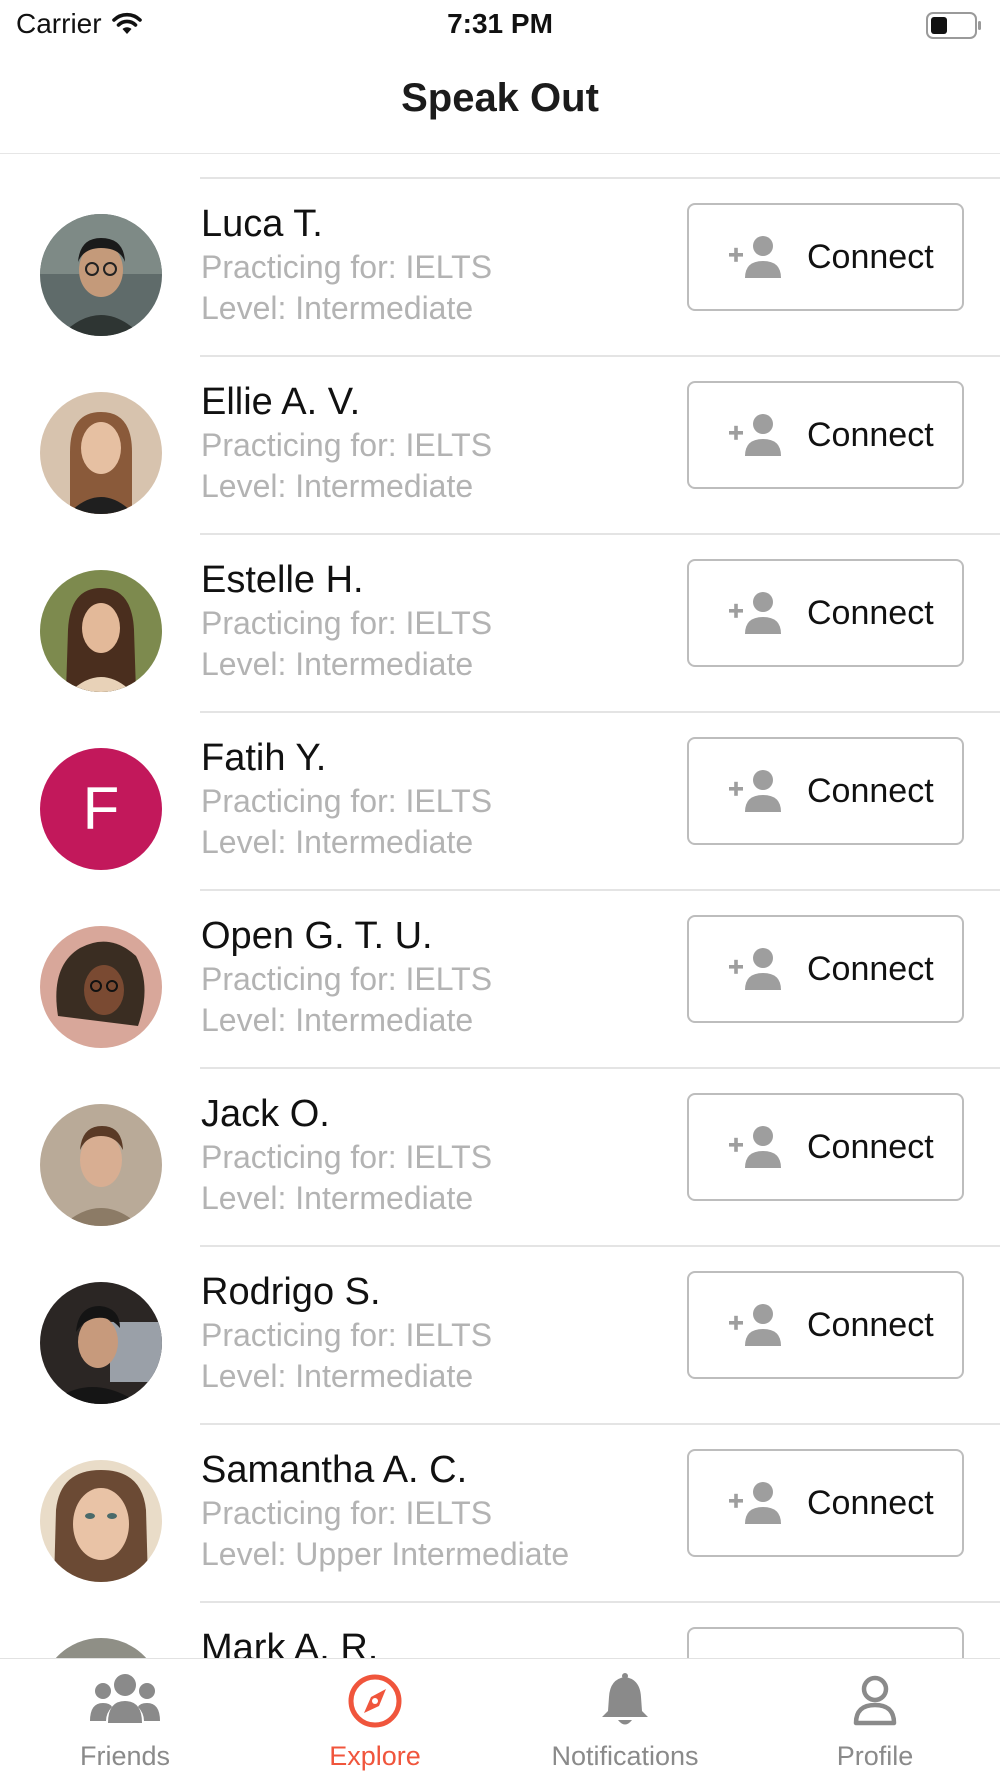  I want to click on user-name: Samantha A. C., so click(334, 1470).